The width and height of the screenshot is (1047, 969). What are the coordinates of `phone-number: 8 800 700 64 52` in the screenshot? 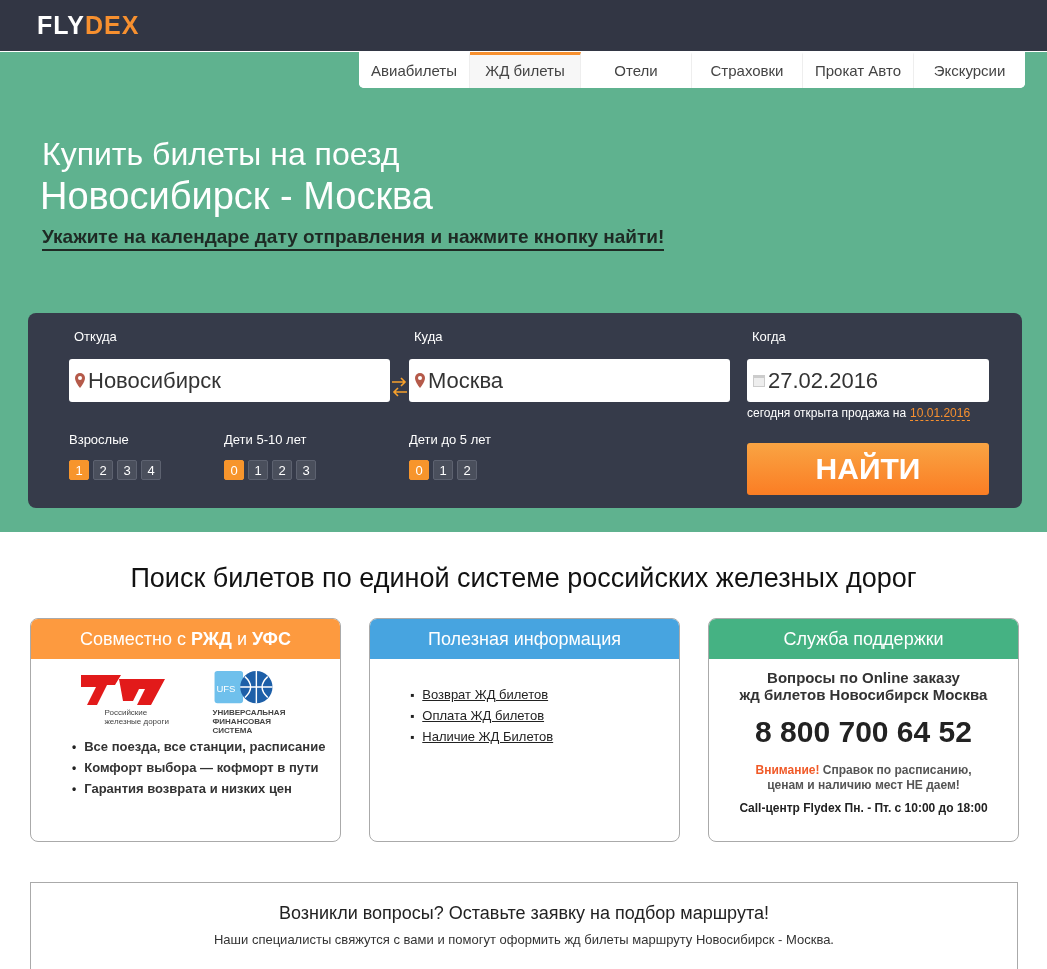 It's located at (863, 732).